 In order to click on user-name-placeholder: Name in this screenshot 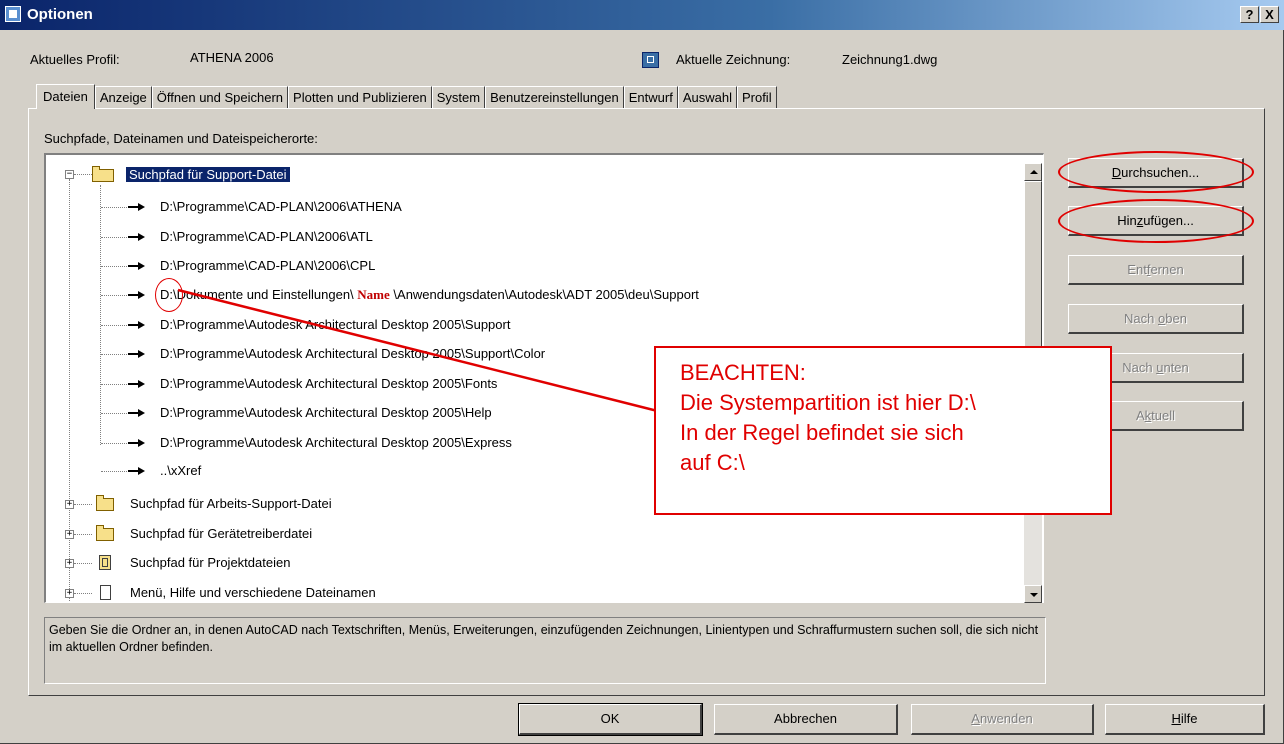, I will do `click(373, 294)`.